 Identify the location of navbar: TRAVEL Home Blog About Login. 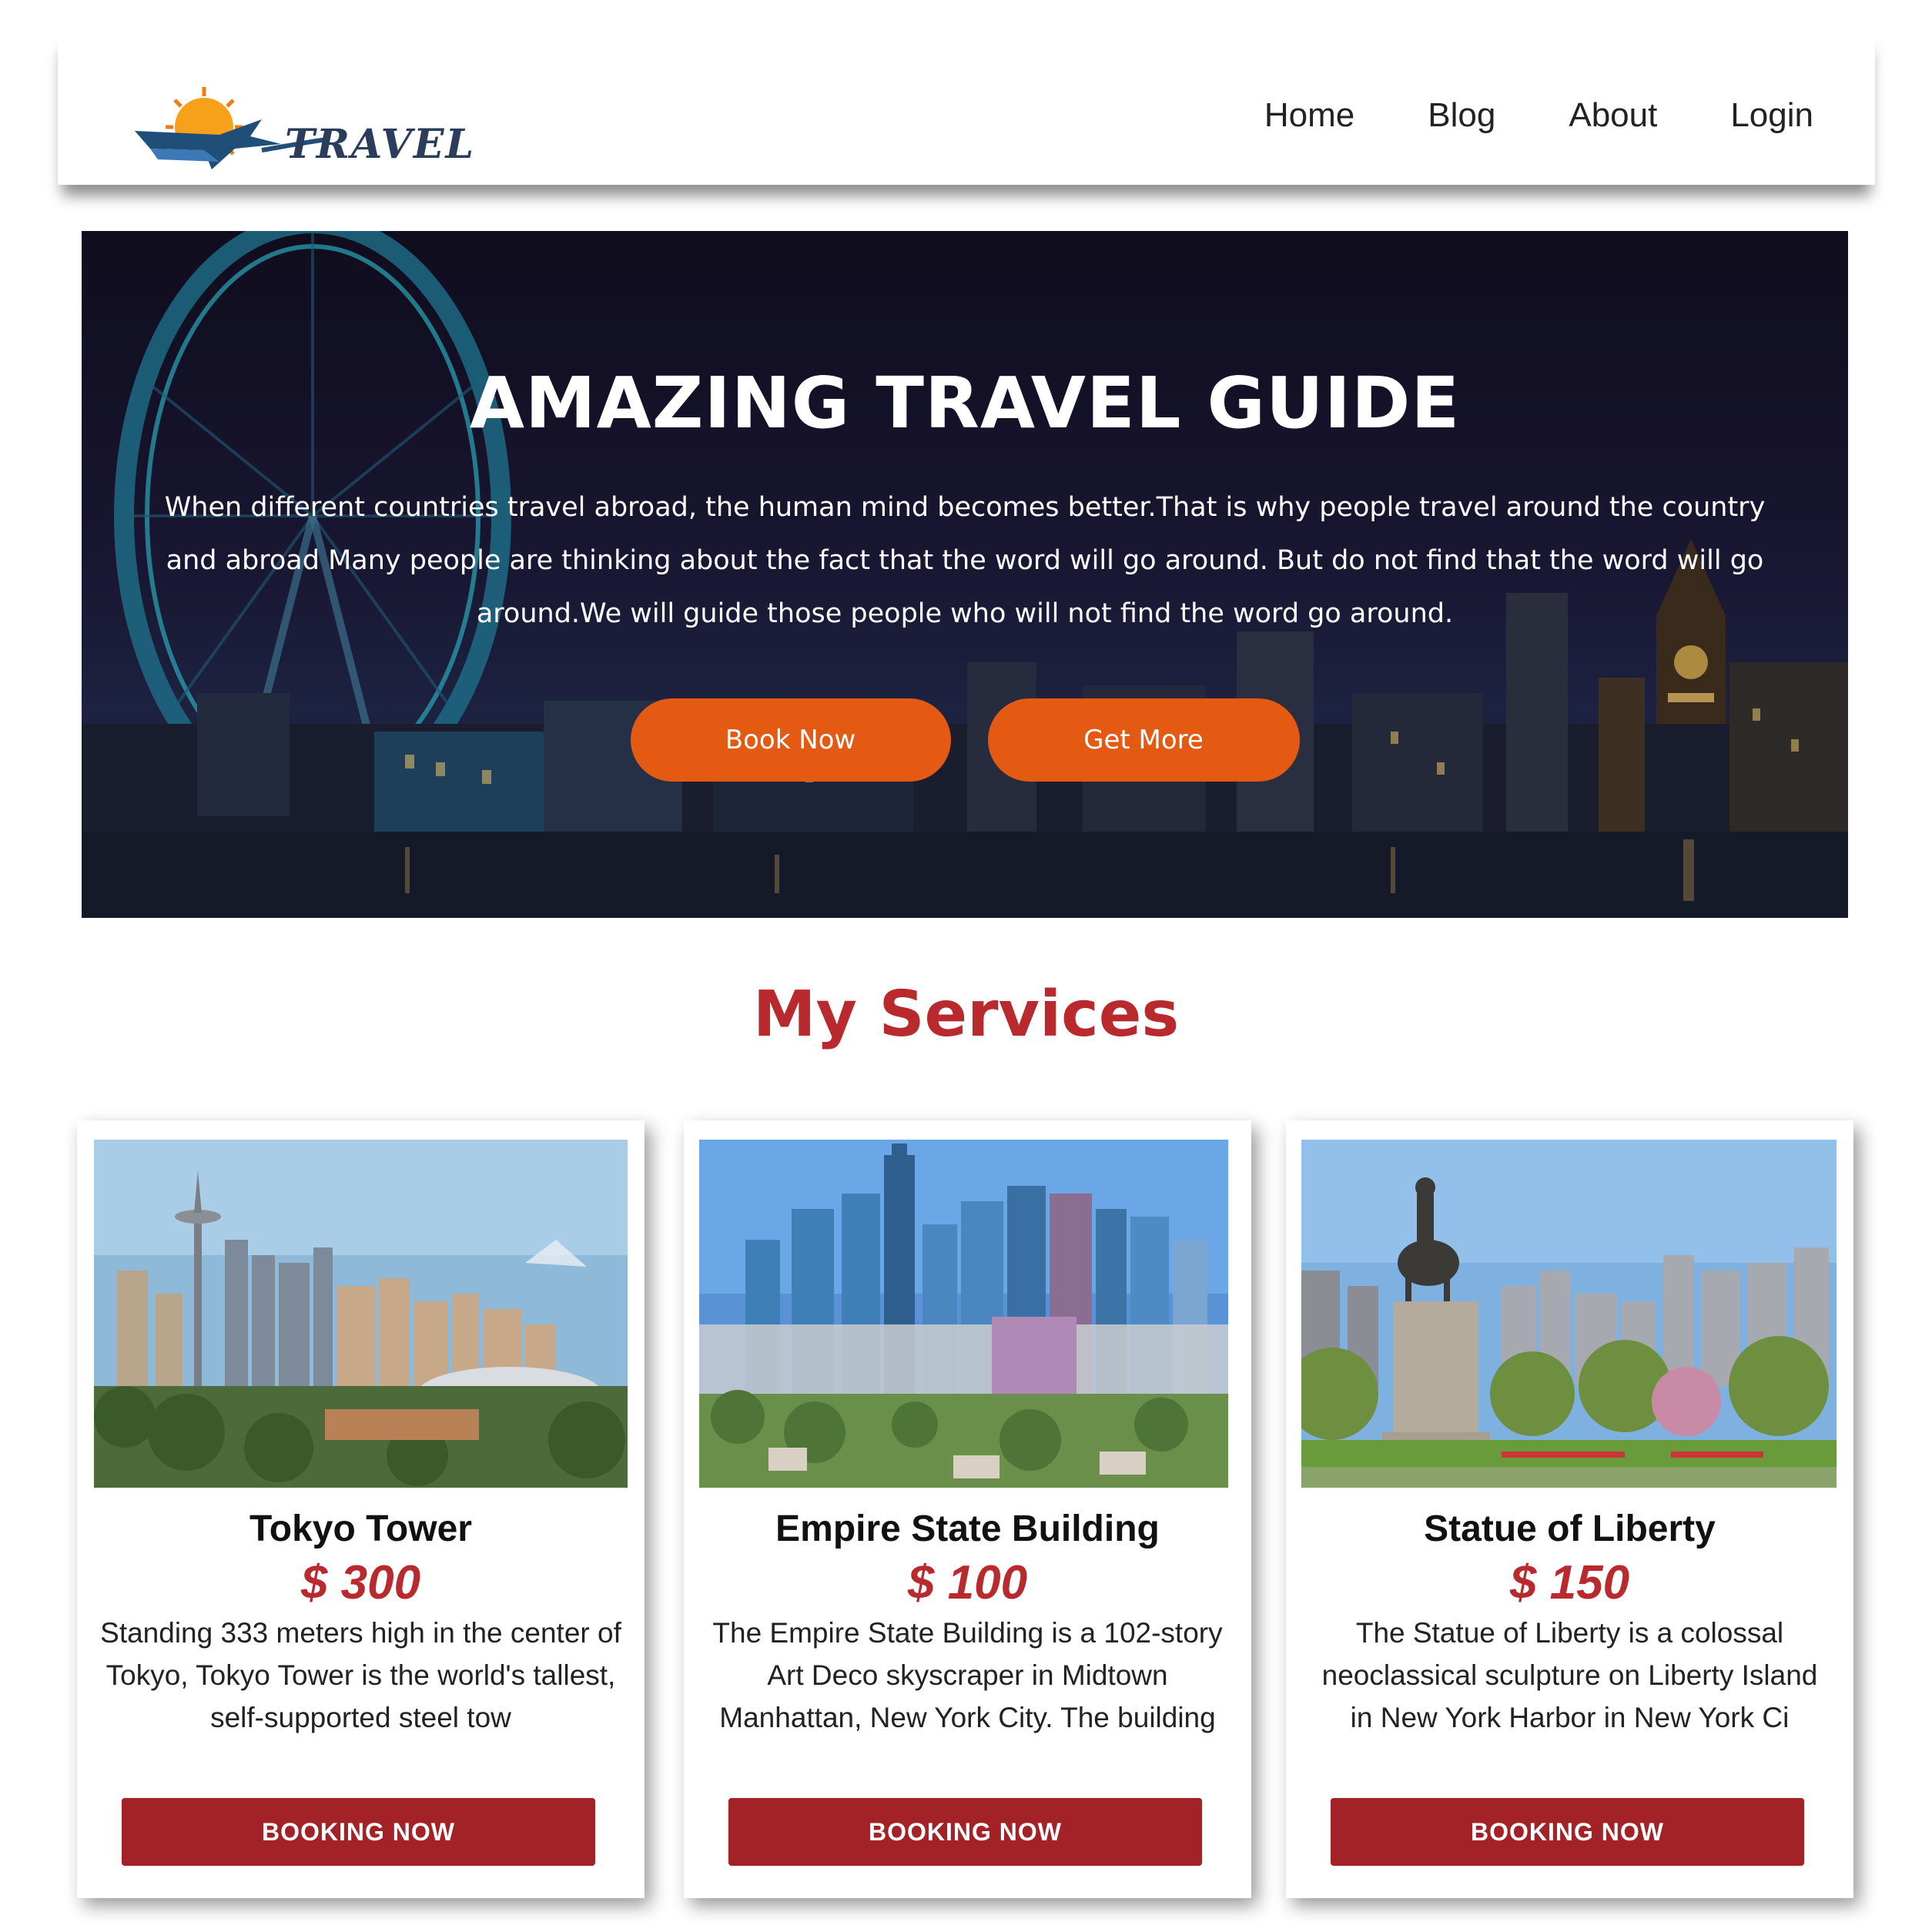
(966, 108).